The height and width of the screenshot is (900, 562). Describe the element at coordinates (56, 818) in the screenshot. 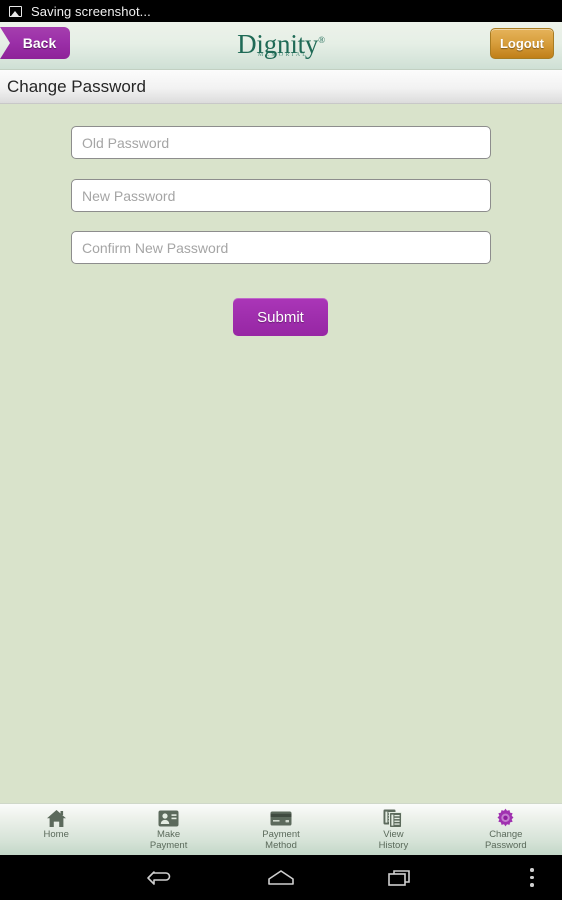

I see `home-icon` at that location.